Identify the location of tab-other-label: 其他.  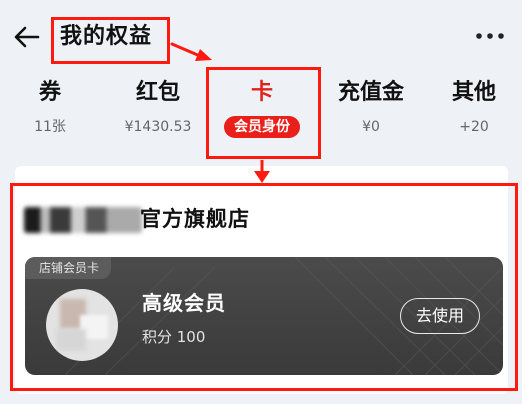
(473, 92).